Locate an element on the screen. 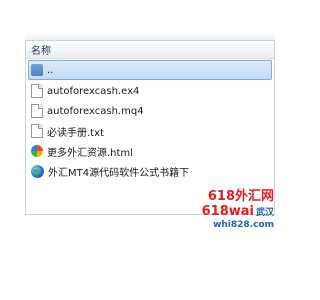 Image resolution: width=320 pixels, height=300 pixels. watermark-title: 618外汇网 is located at coordinates (240, 196).